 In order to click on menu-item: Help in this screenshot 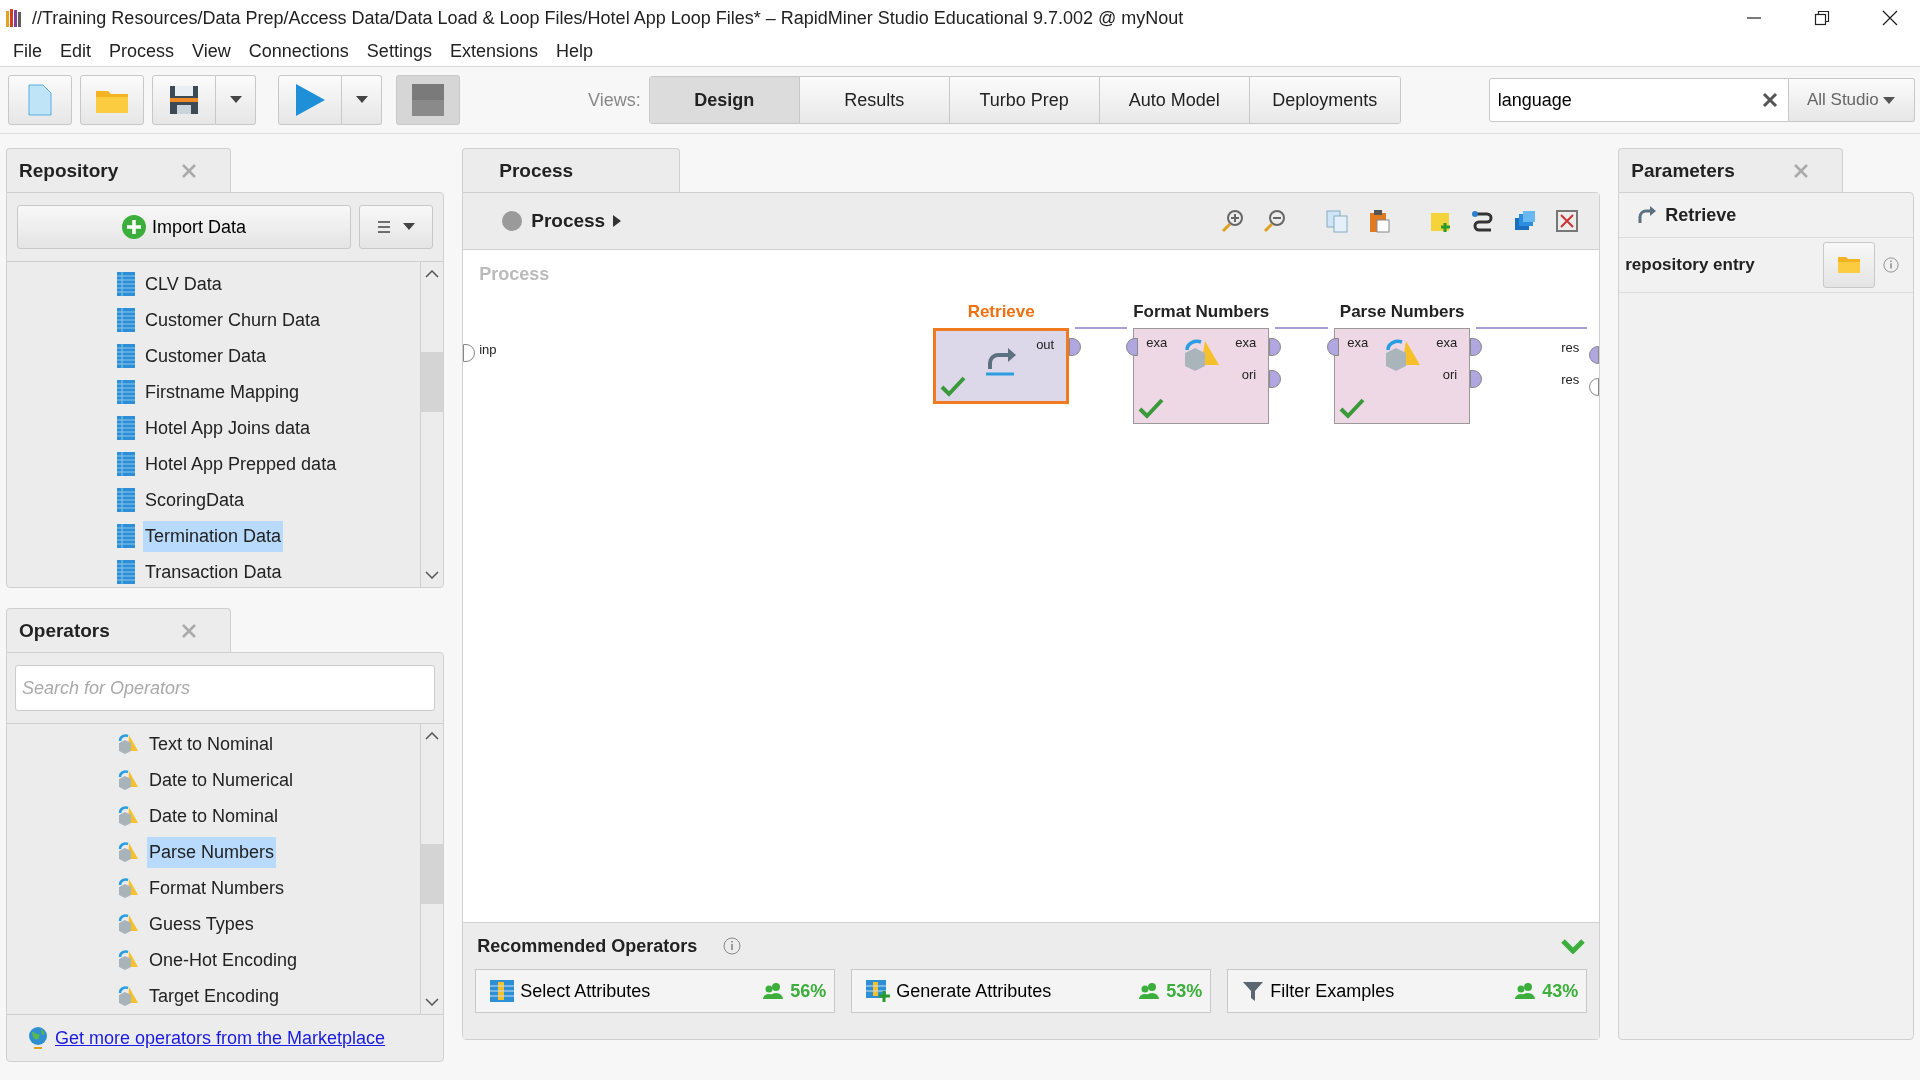, I will do `click(574, 51)`.